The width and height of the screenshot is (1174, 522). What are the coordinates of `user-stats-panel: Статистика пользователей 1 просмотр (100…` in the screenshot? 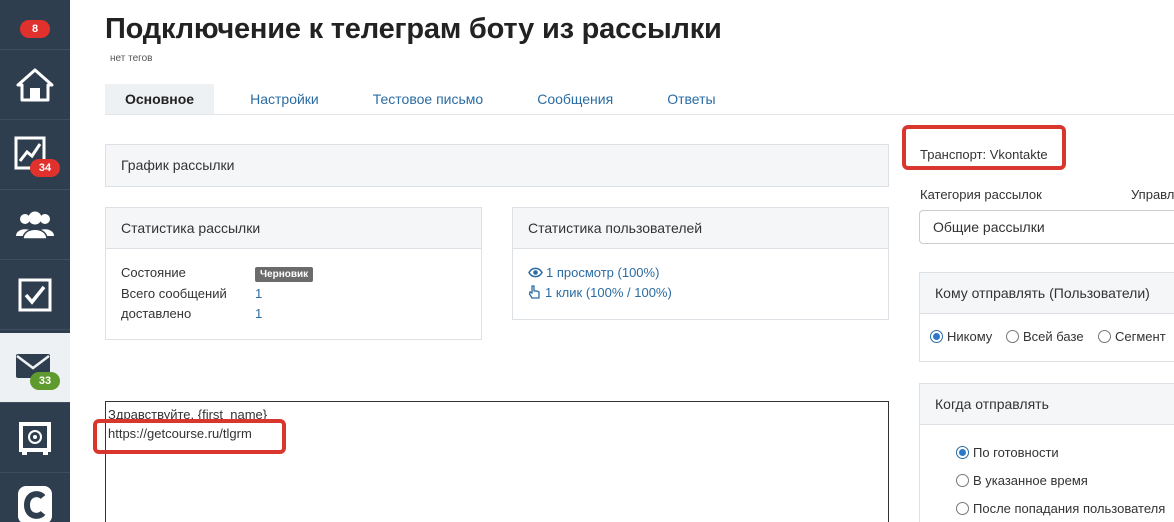 It's located at (700, 263).